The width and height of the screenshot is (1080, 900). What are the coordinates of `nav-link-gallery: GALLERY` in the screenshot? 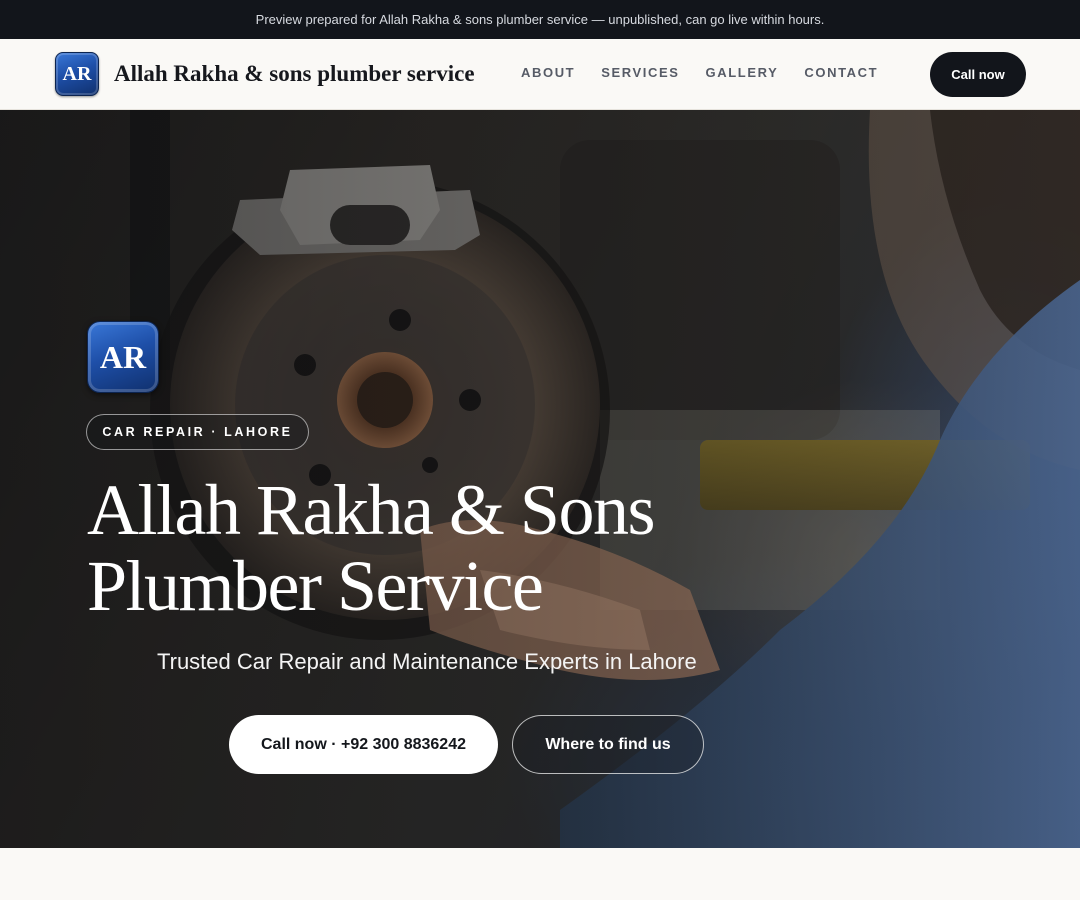 It's located at (742, 73).